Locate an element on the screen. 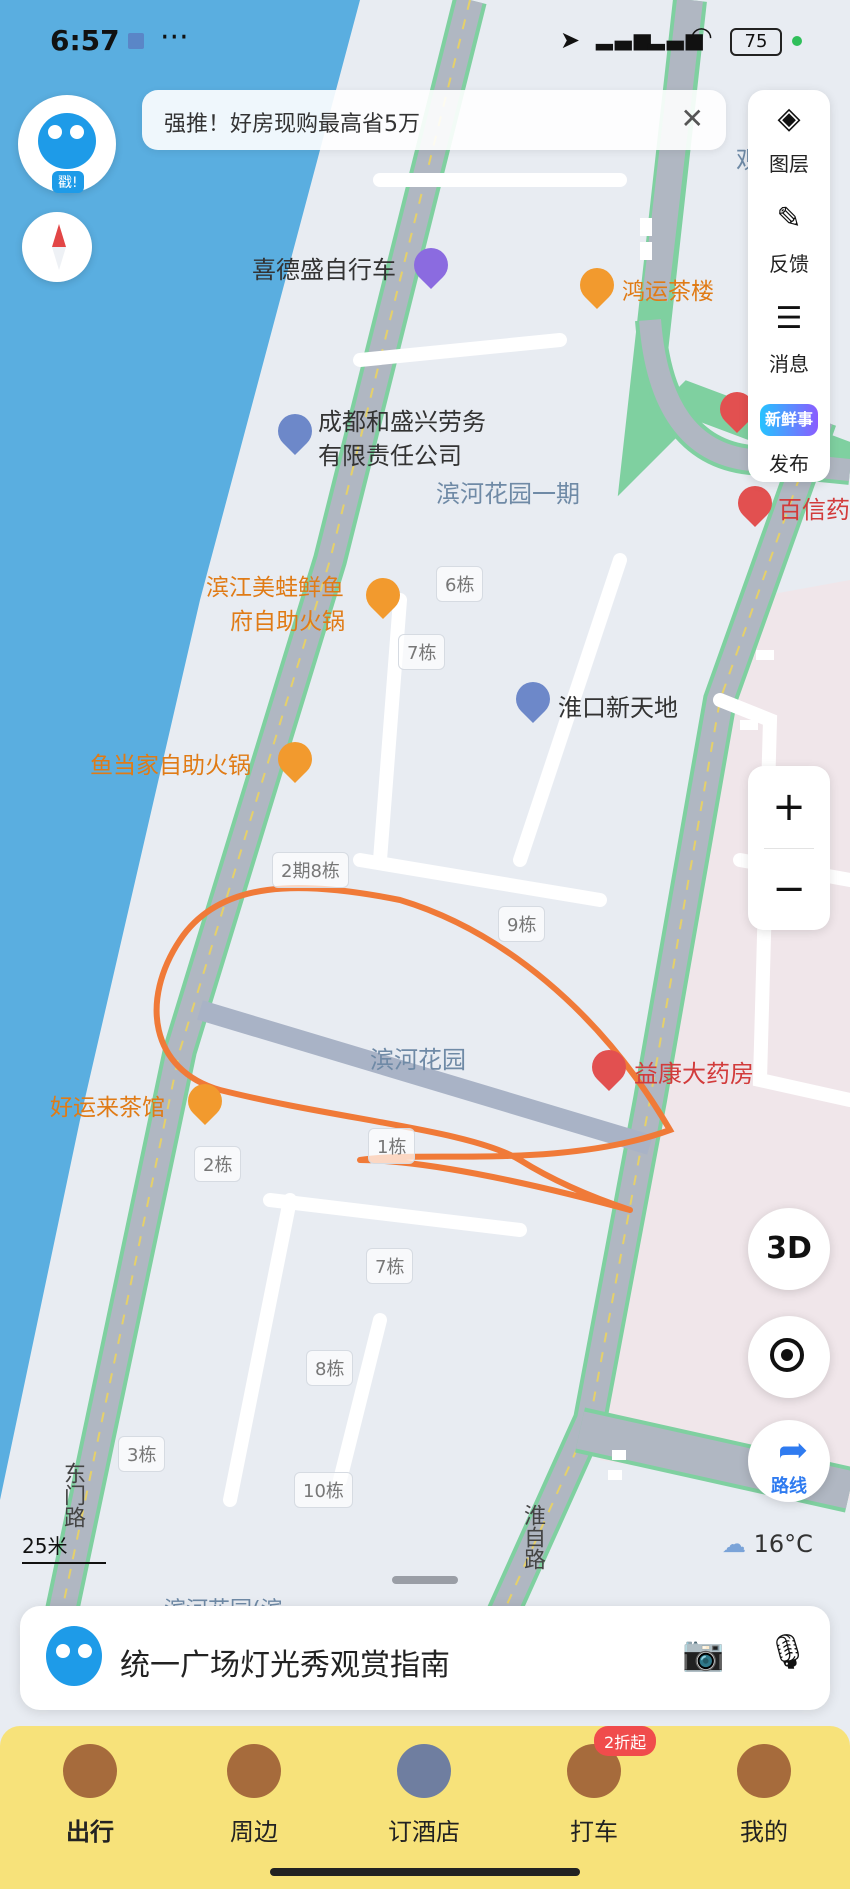 The height and width of the screenshot is (1889, 850). drag-handle is located at coordinates (425, 1580).